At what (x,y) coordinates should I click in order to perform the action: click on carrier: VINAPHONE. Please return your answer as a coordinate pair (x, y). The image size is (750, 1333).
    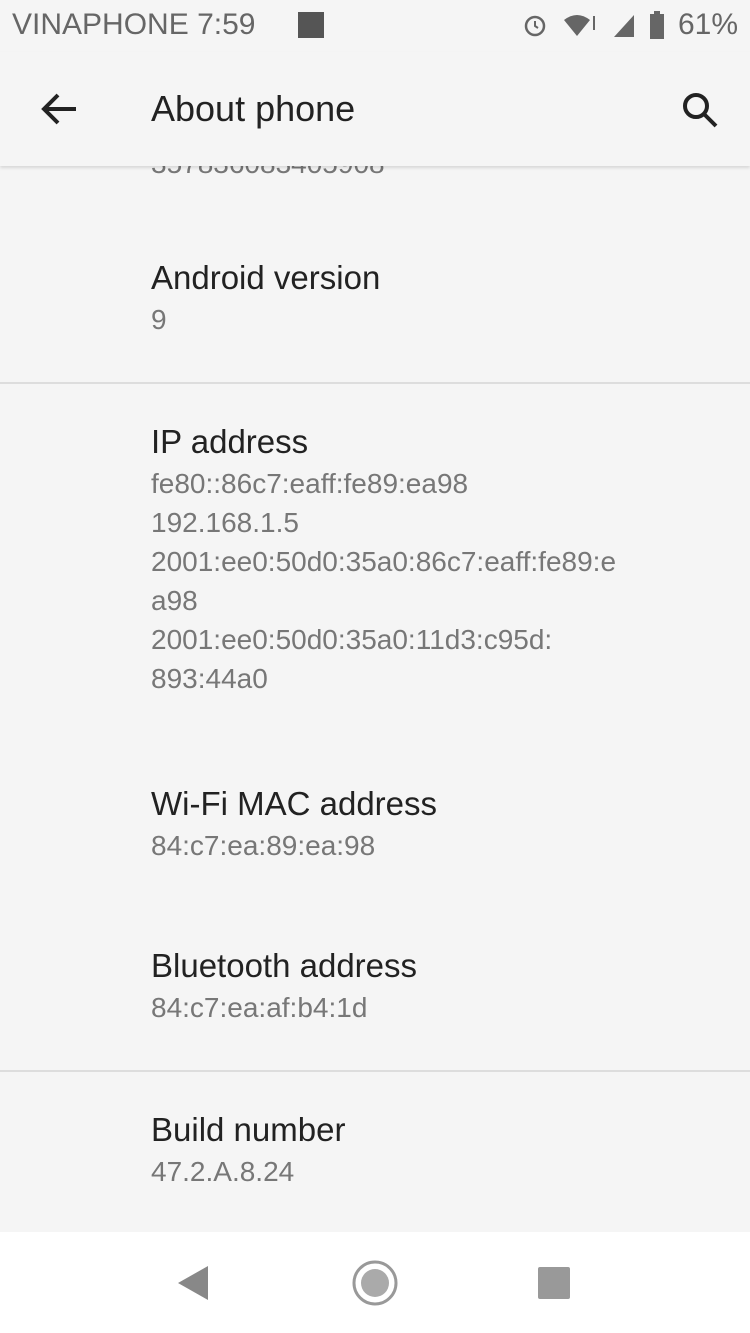
    Looking at the image, I should click on (100, 24).